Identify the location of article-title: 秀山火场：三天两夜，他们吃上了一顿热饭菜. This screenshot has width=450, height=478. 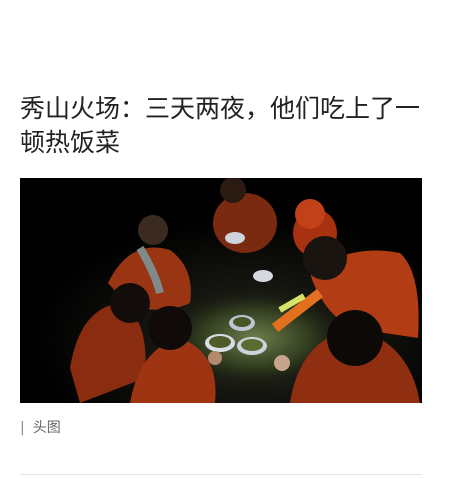
(220, 125).